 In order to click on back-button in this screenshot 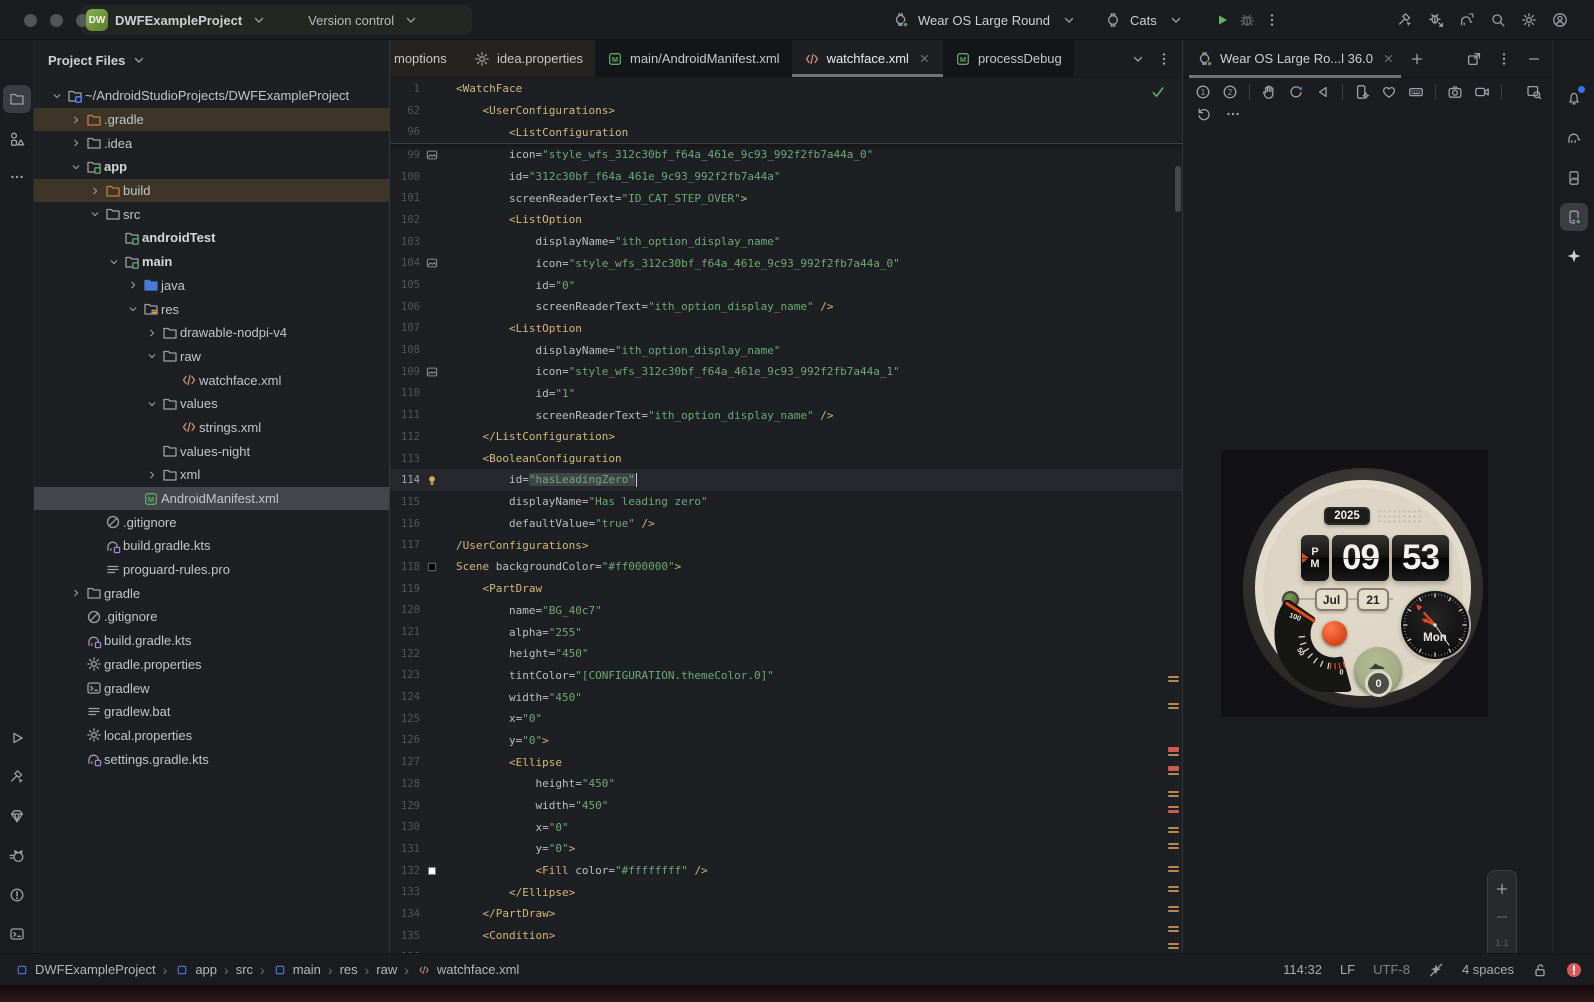, I will do `click(1323, 92)`.